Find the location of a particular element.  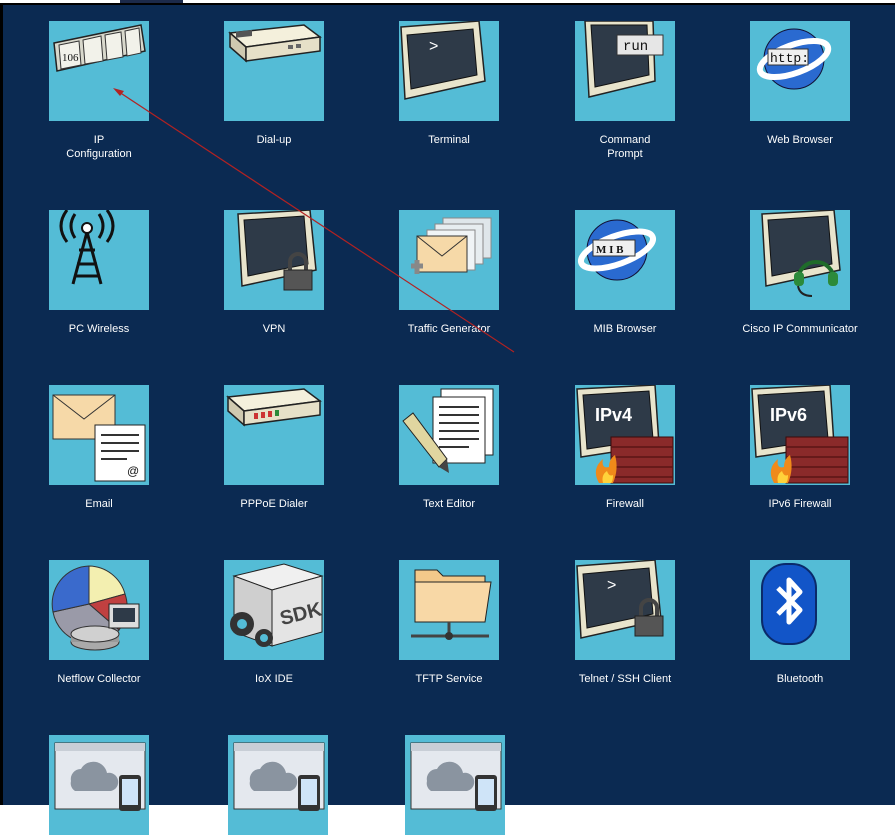

app-bluetooth is located at coordinates (800, 610).